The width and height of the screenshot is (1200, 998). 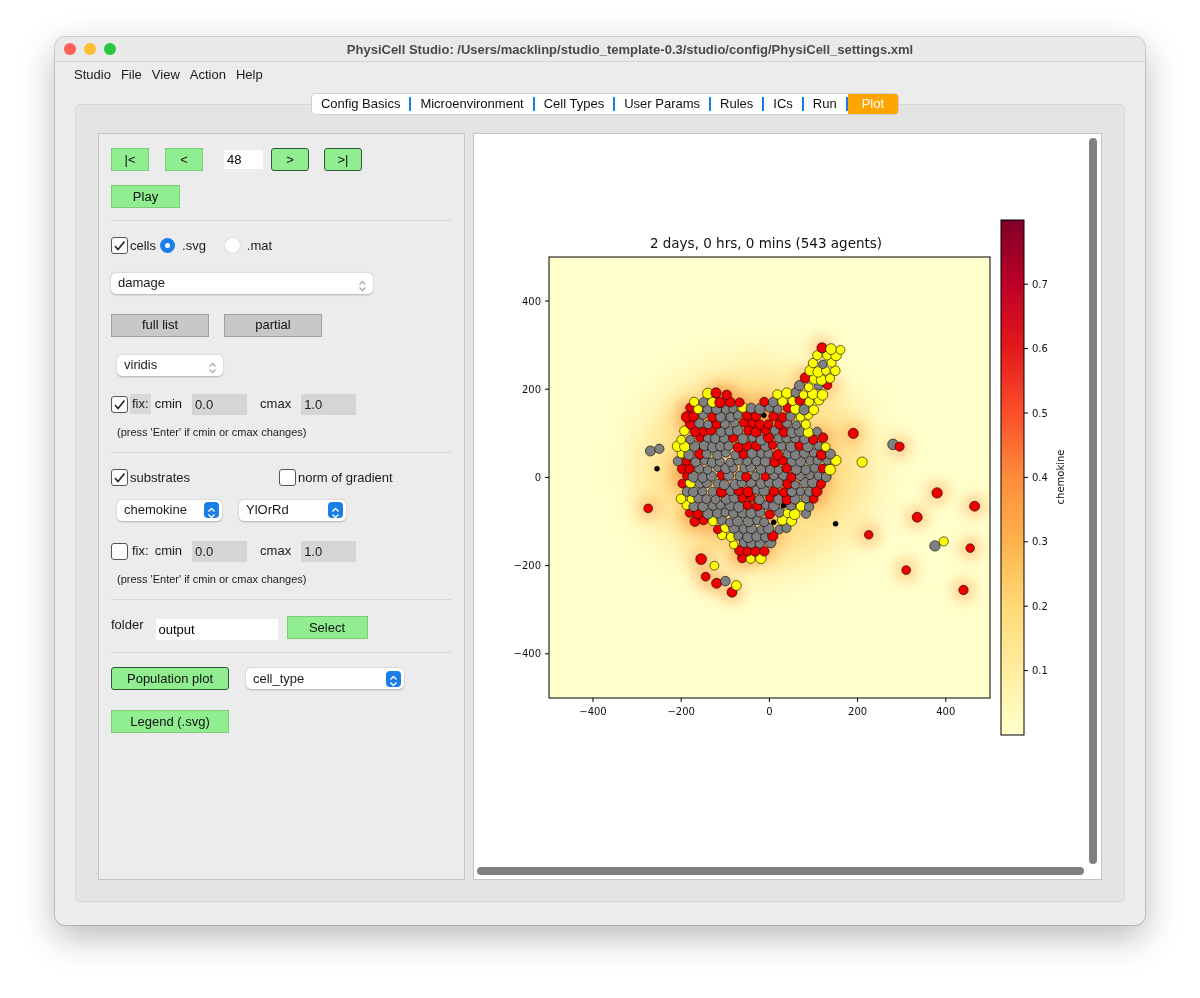 I want to click on select-button: Select, so click(x=327, y=627).